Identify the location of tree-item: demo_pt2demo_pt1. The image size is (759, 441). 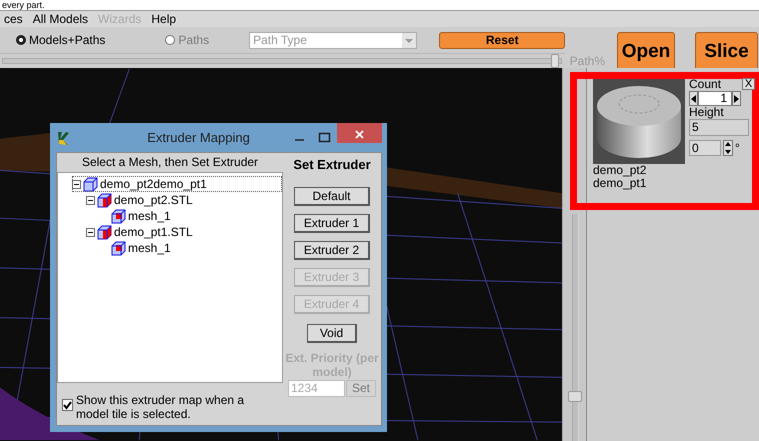
(177, 184).